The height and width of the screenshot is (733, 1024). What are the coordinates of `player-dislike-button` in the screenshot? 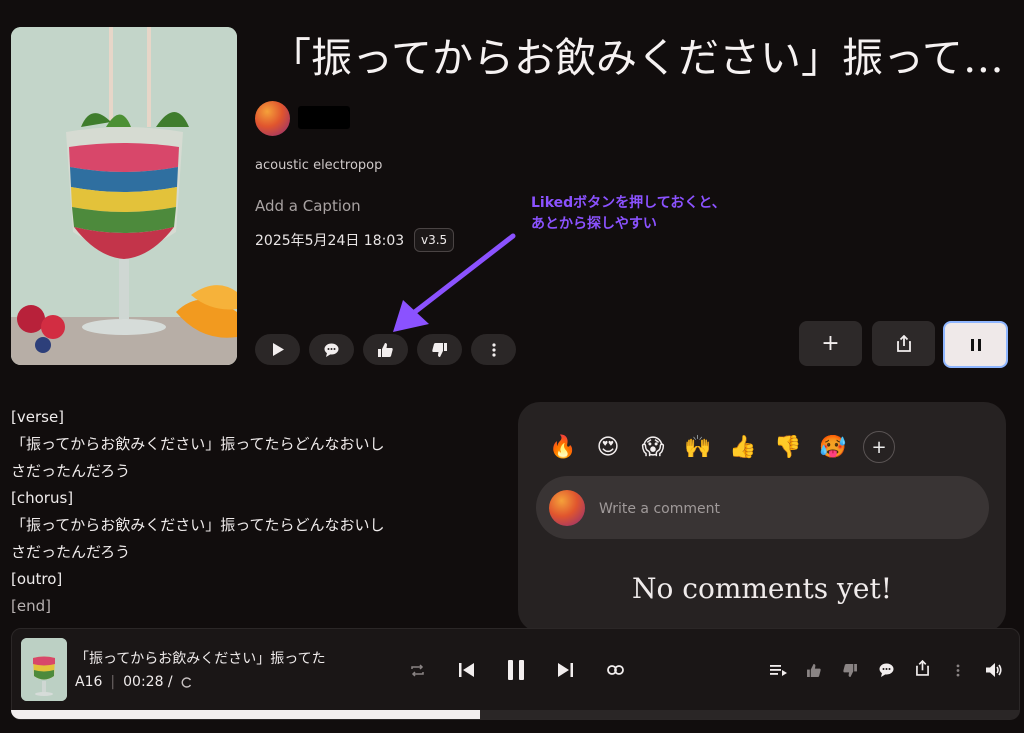 It's located at (850, 670).